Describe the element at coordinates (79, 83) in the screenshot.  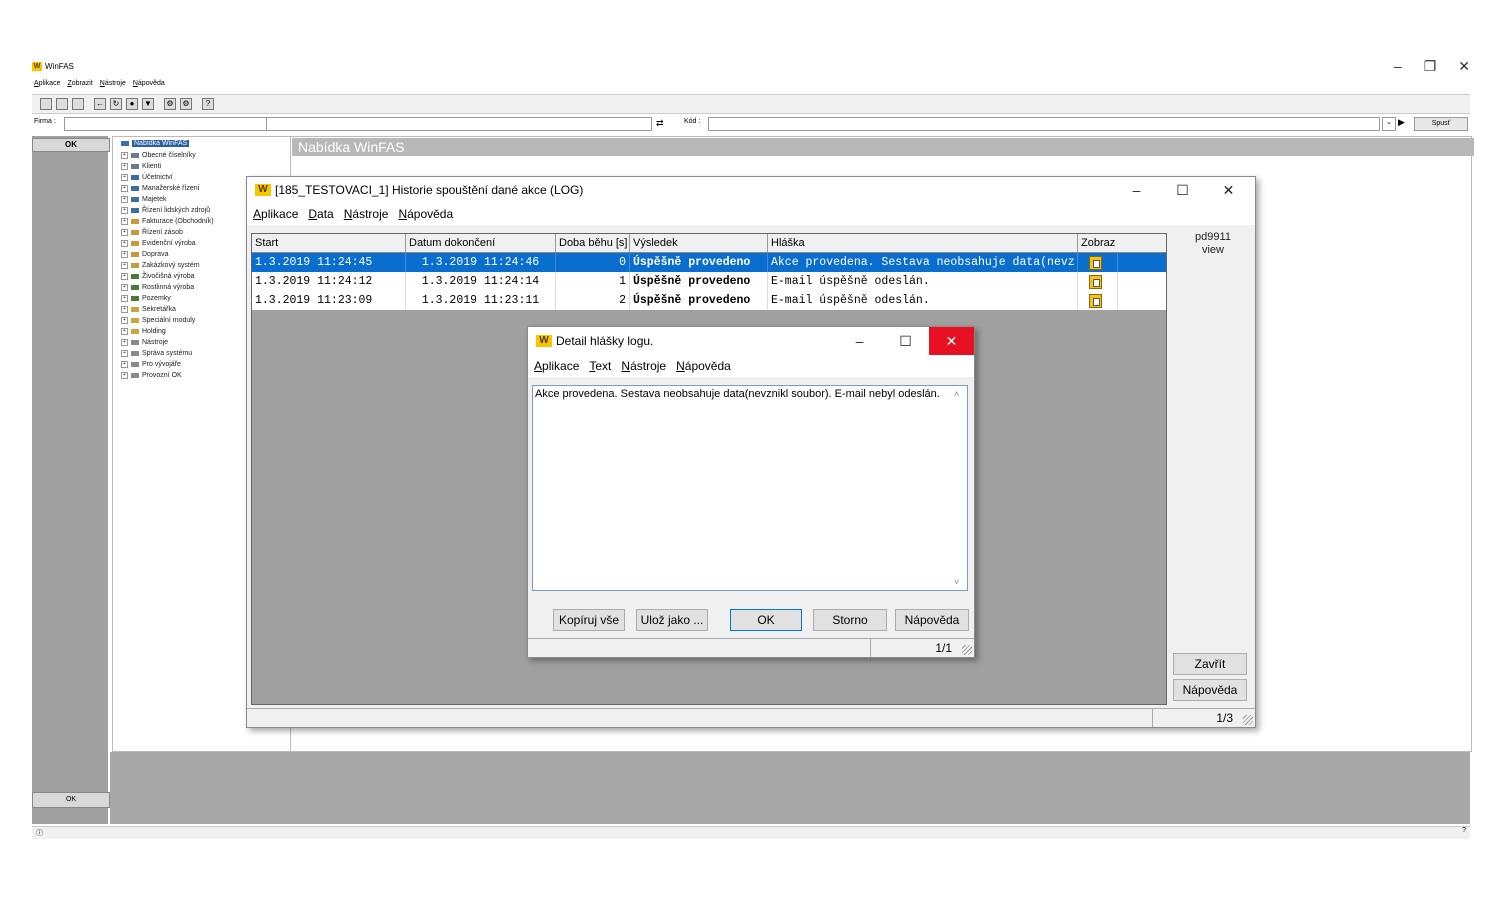
I see `menu-zobrazit: Zobrazit` at that location.